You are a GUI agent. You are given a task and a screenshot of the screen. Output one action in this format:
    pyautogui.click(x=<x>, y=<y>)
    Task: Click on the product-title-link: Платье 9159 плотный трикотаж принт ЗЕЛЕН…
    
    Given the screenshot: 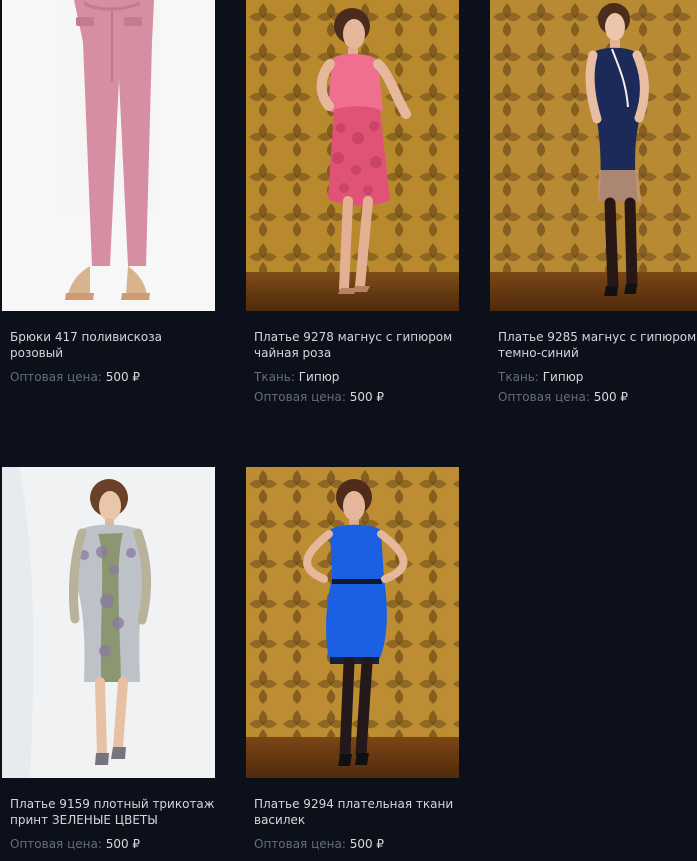 What is the action you would take?
    pyautogui.click(x=112, y=812)
    